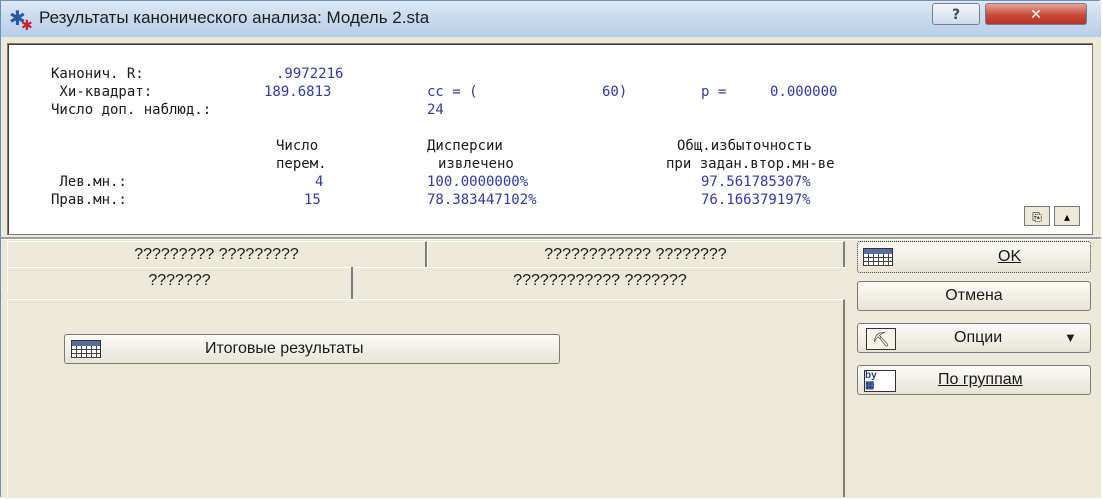 The width and height of the screenshot is (1102, 499). Describe the element at coordinates (750, 164) in the screenshot. I see `col-redundancy-header-2: при задан.втор.мн-ве` at that location.